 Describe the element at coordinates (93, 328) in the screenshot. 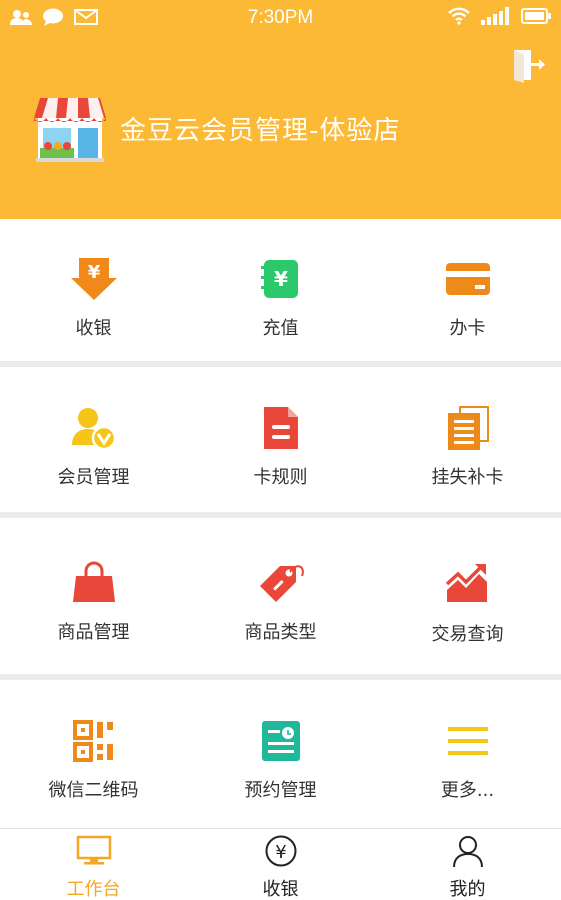

I see `cashier-label: 收银` at that location.